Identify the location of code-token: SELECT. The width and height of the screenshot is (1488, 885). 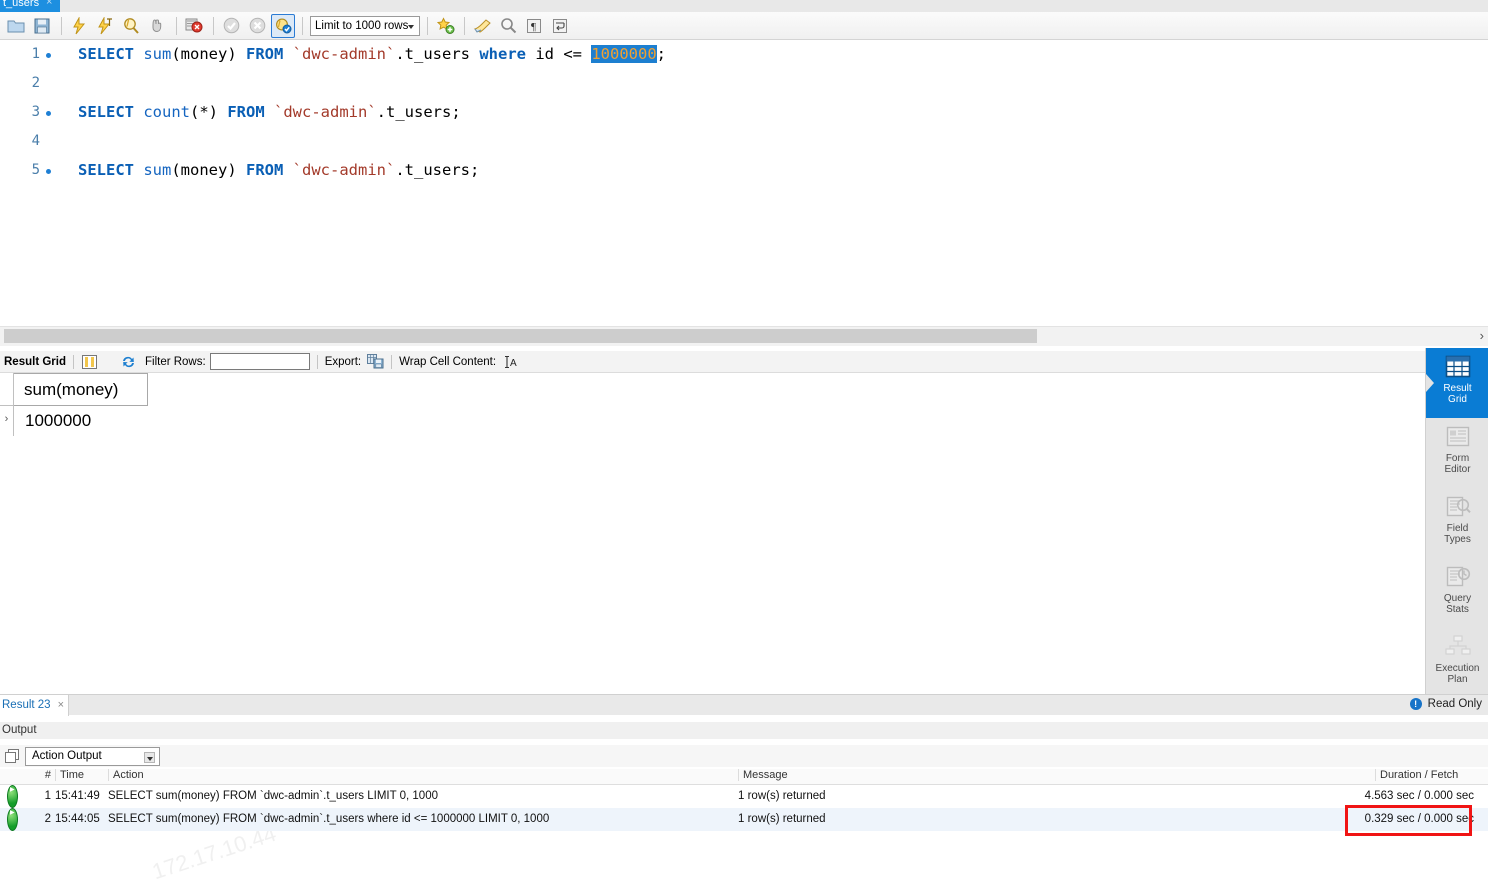
(106, 170).